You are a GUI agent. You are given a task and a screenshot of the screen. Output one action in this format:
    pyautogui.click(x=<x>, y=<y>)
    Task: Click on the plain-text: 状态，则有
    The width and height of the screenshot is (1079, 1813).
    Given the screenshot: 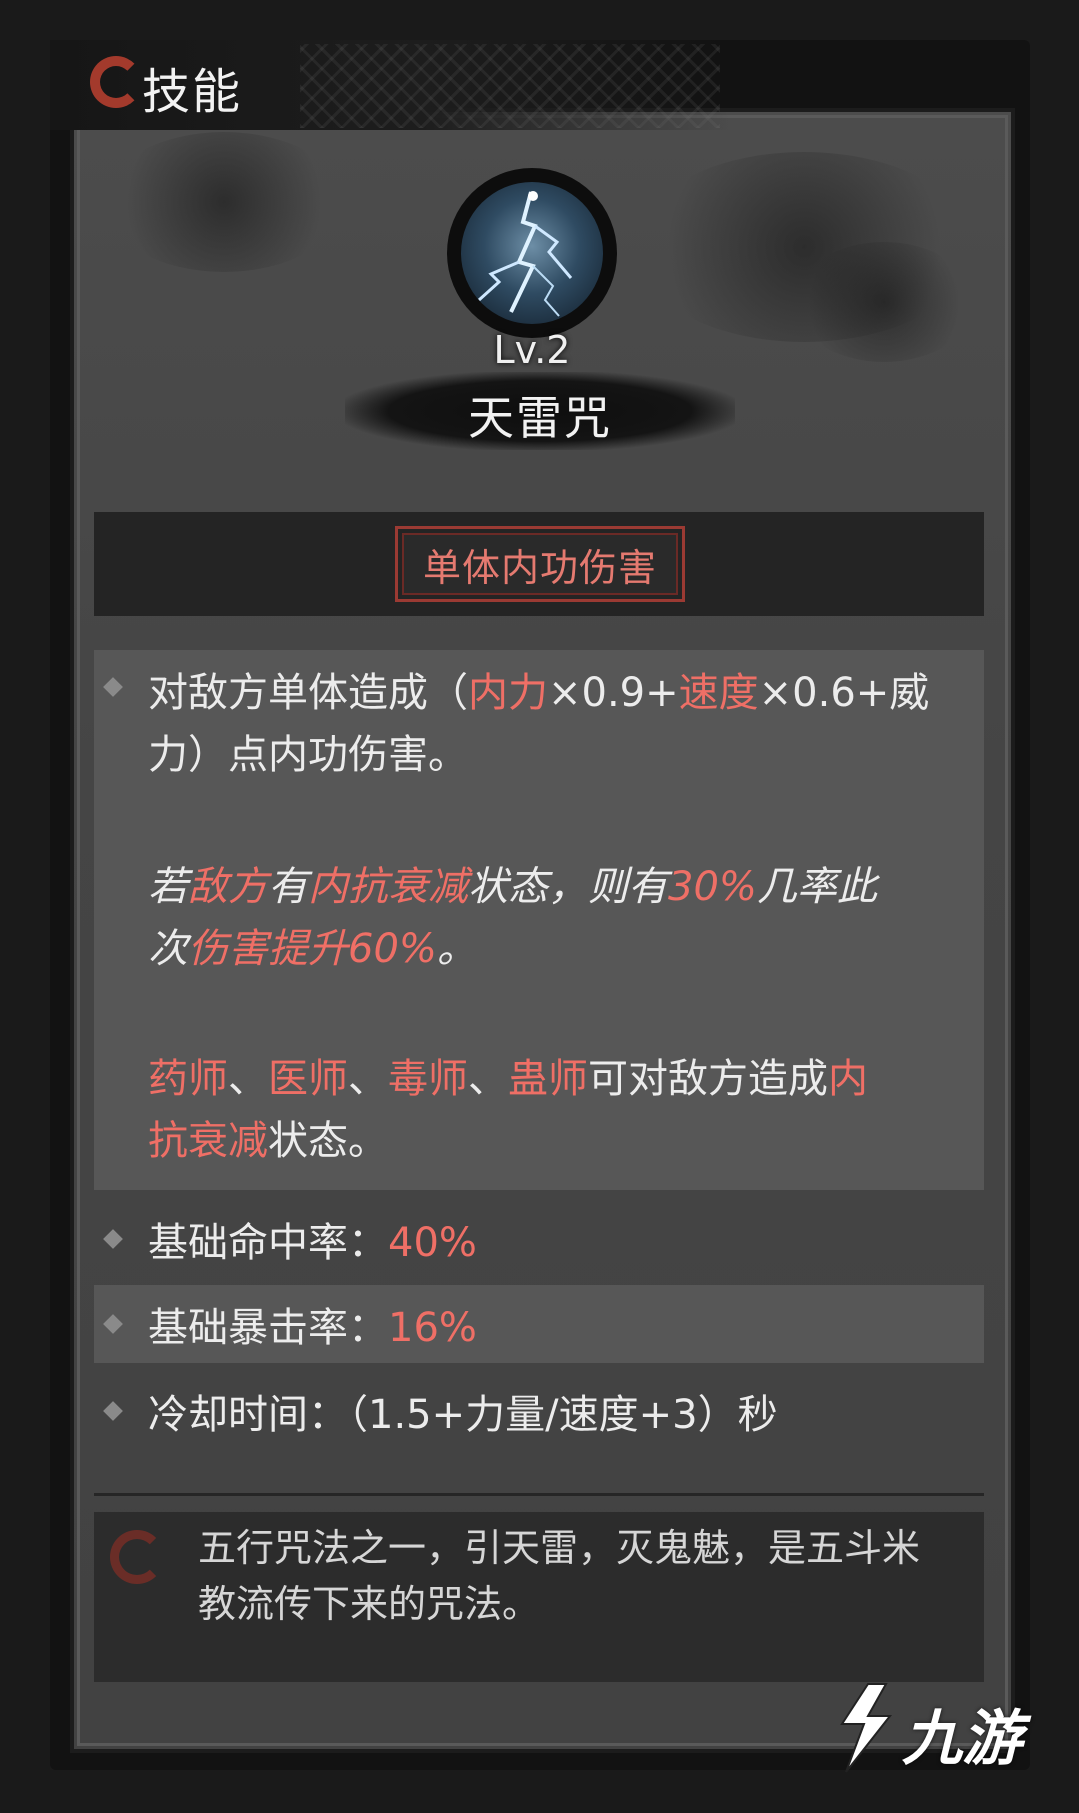 What is the action you would take?
    pyautogui.click(x=568, y=887)
    